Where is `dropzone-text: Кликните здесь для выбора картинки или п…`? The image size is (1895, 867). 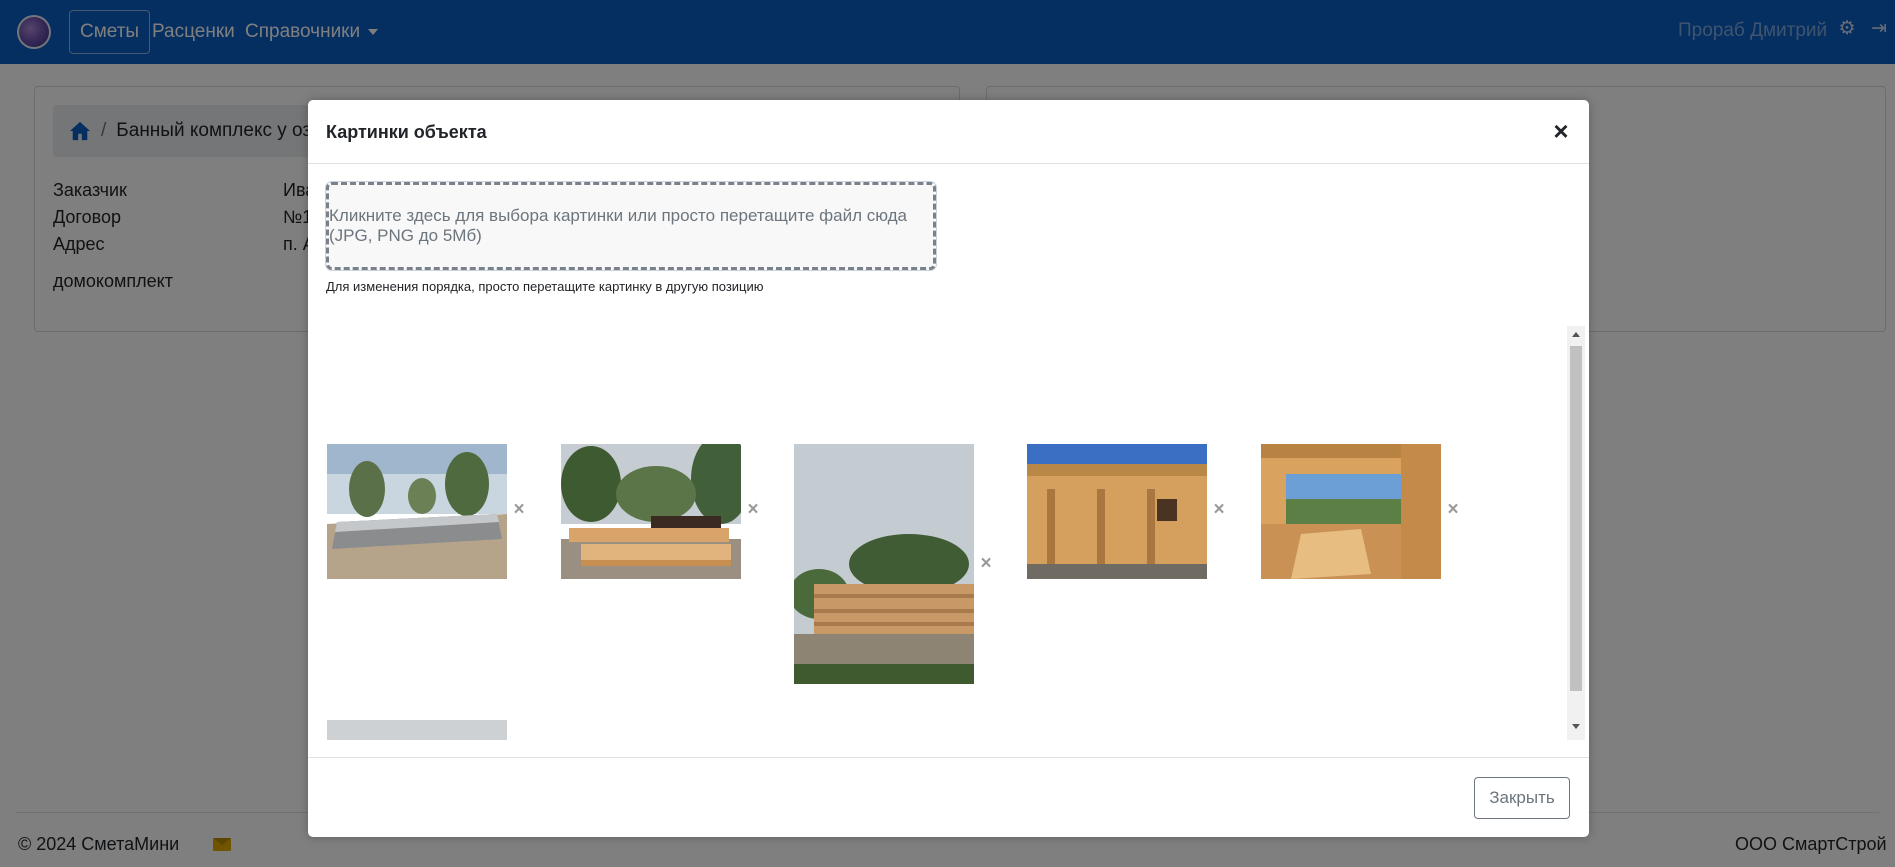
dropzone-text: Кликните здесь для выбора картинки или п… is located at coordinates (618, 225).